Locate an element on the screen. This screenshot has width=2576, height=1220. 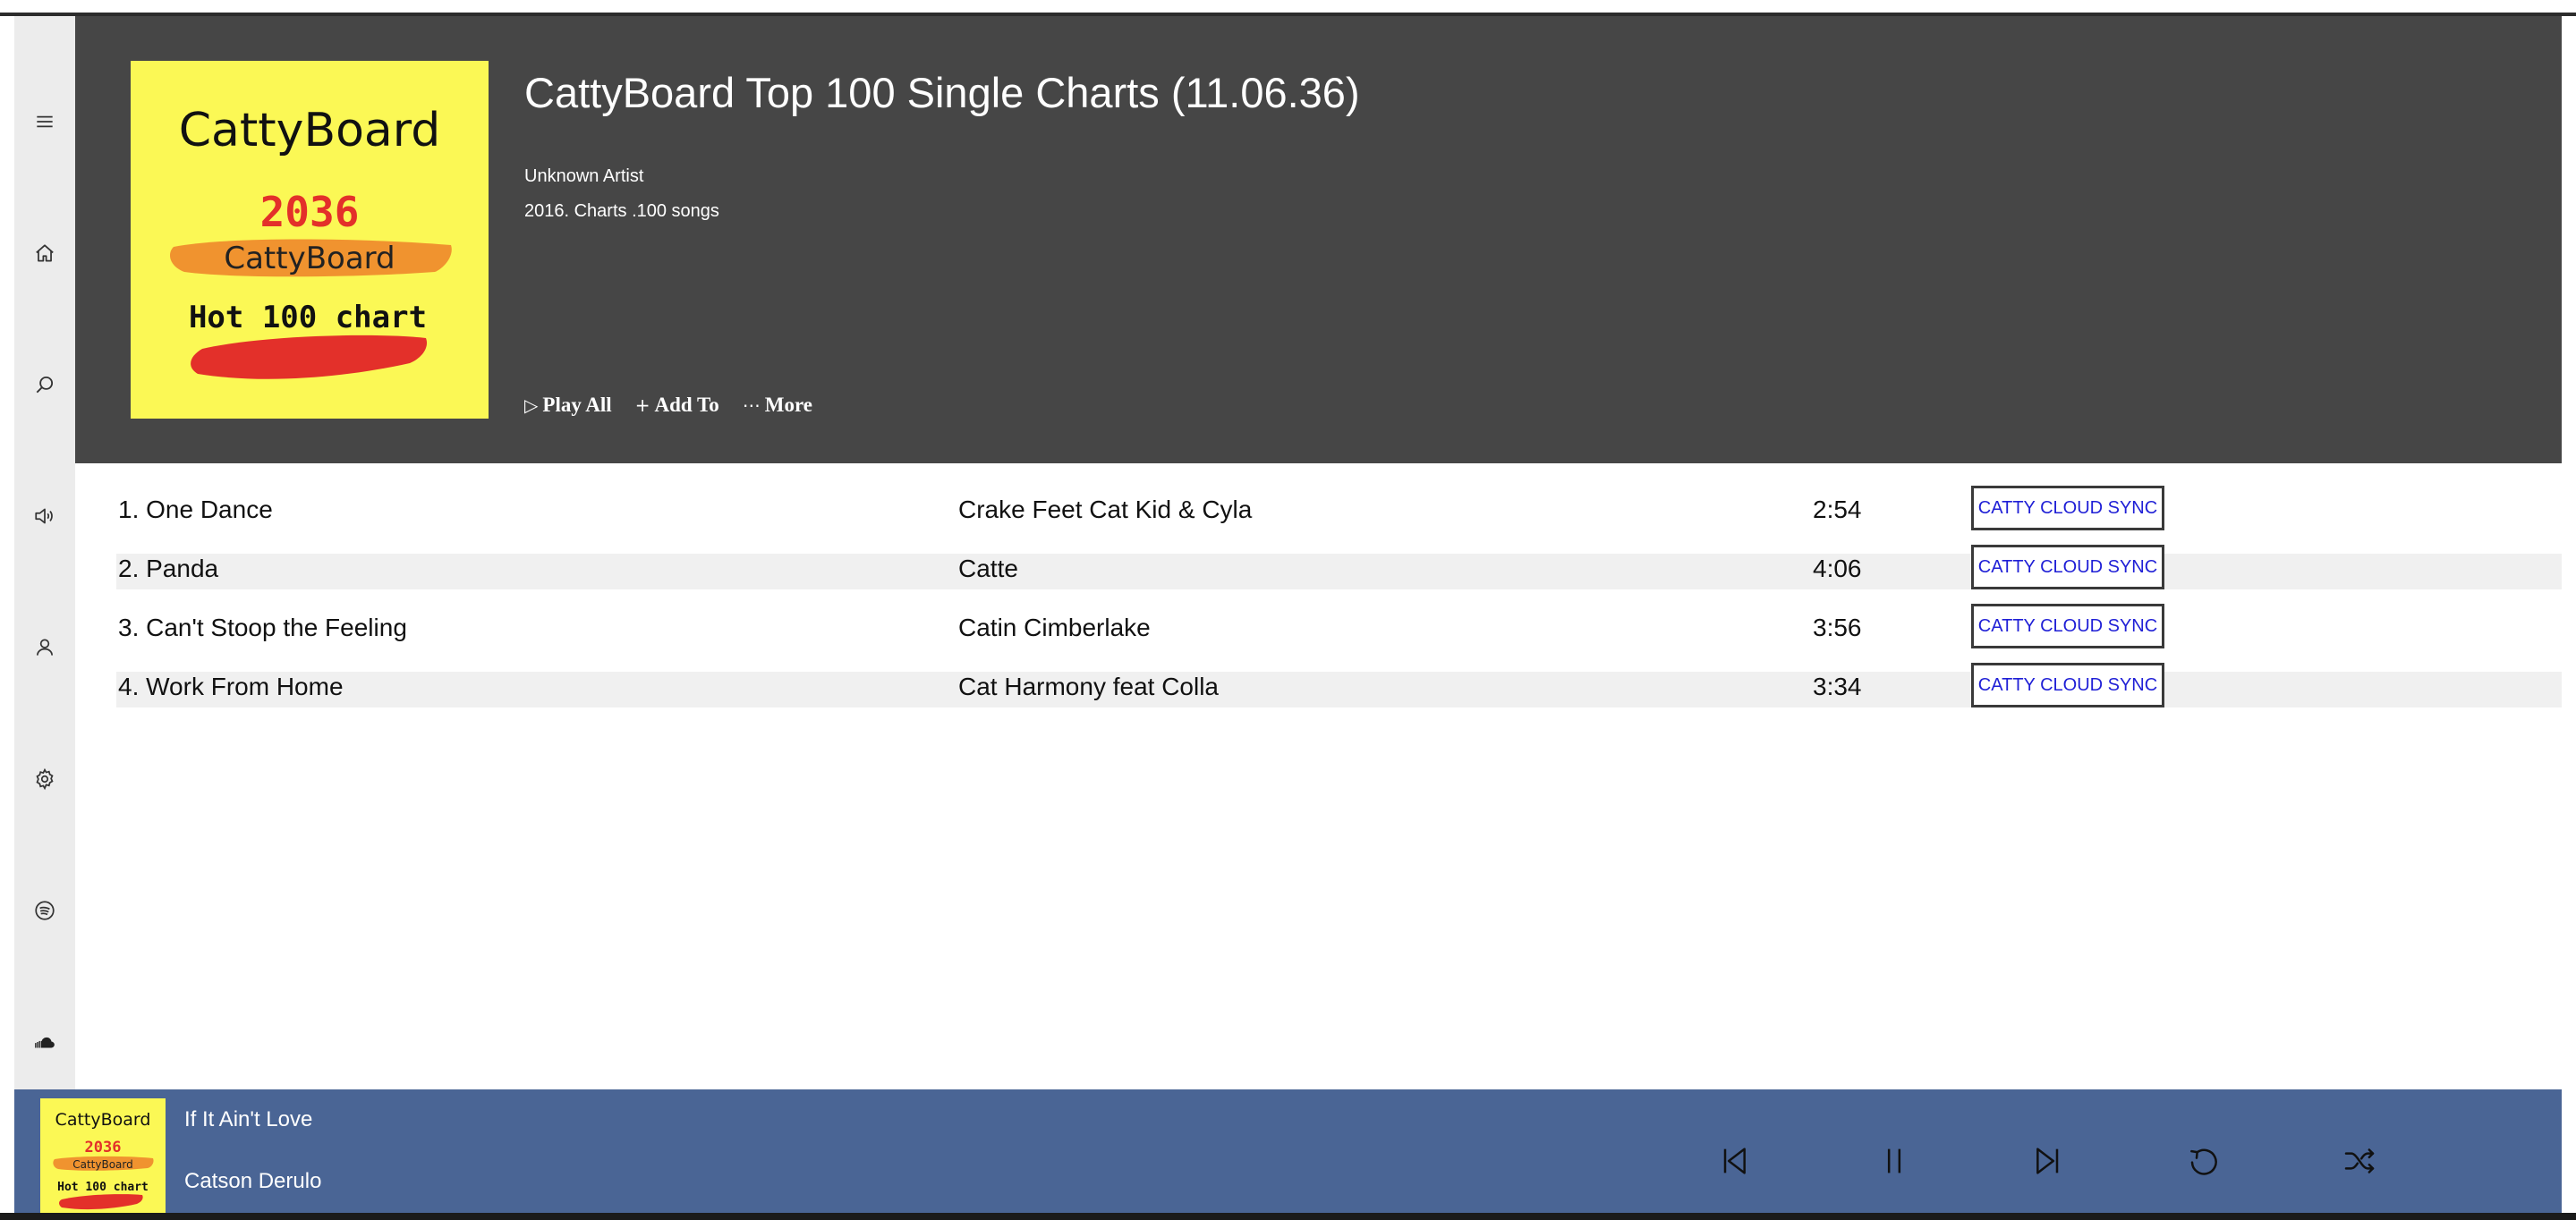
shuffle-icon is located at coordinates (2359, 1160).